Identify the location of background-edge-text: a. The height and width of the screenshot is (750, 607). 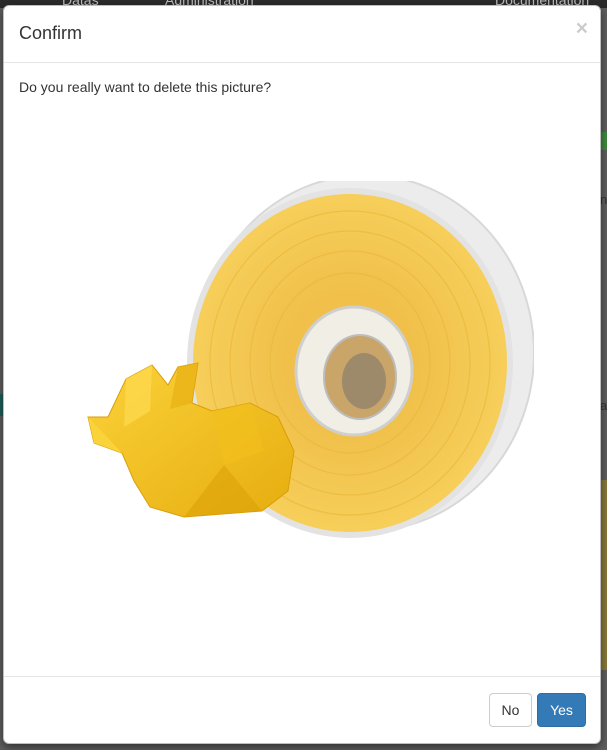
(603, 405).